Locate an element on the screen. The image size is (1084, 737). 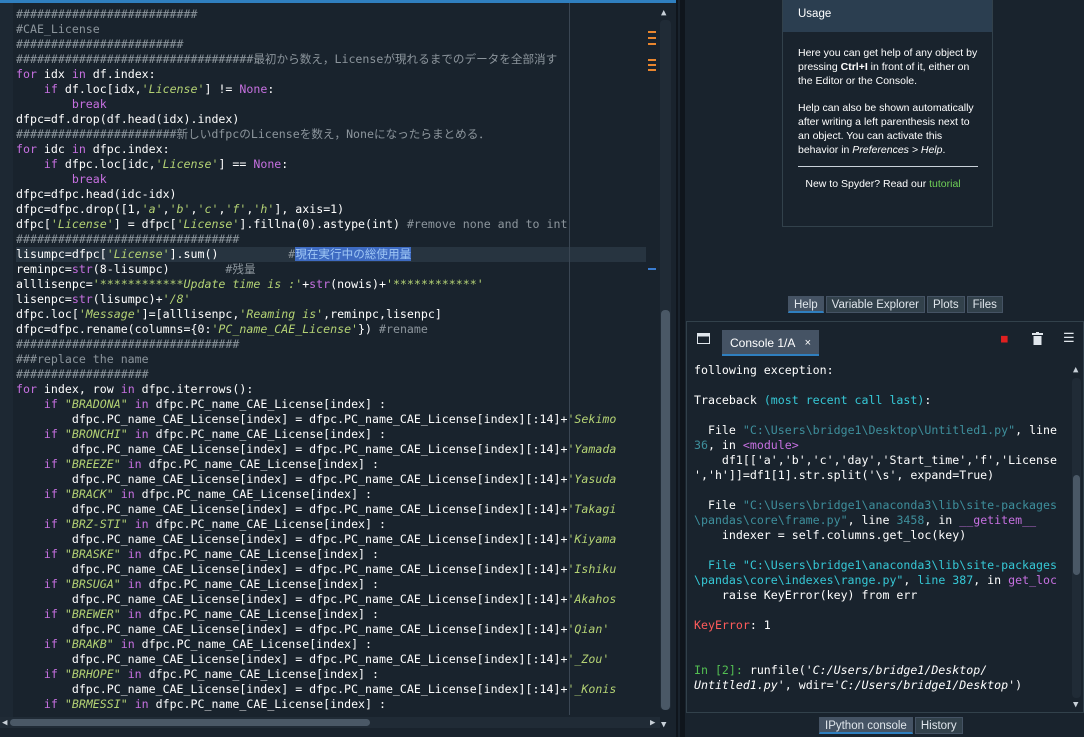
console-tab: Console 1/A × is located at coordinates (770, 343).